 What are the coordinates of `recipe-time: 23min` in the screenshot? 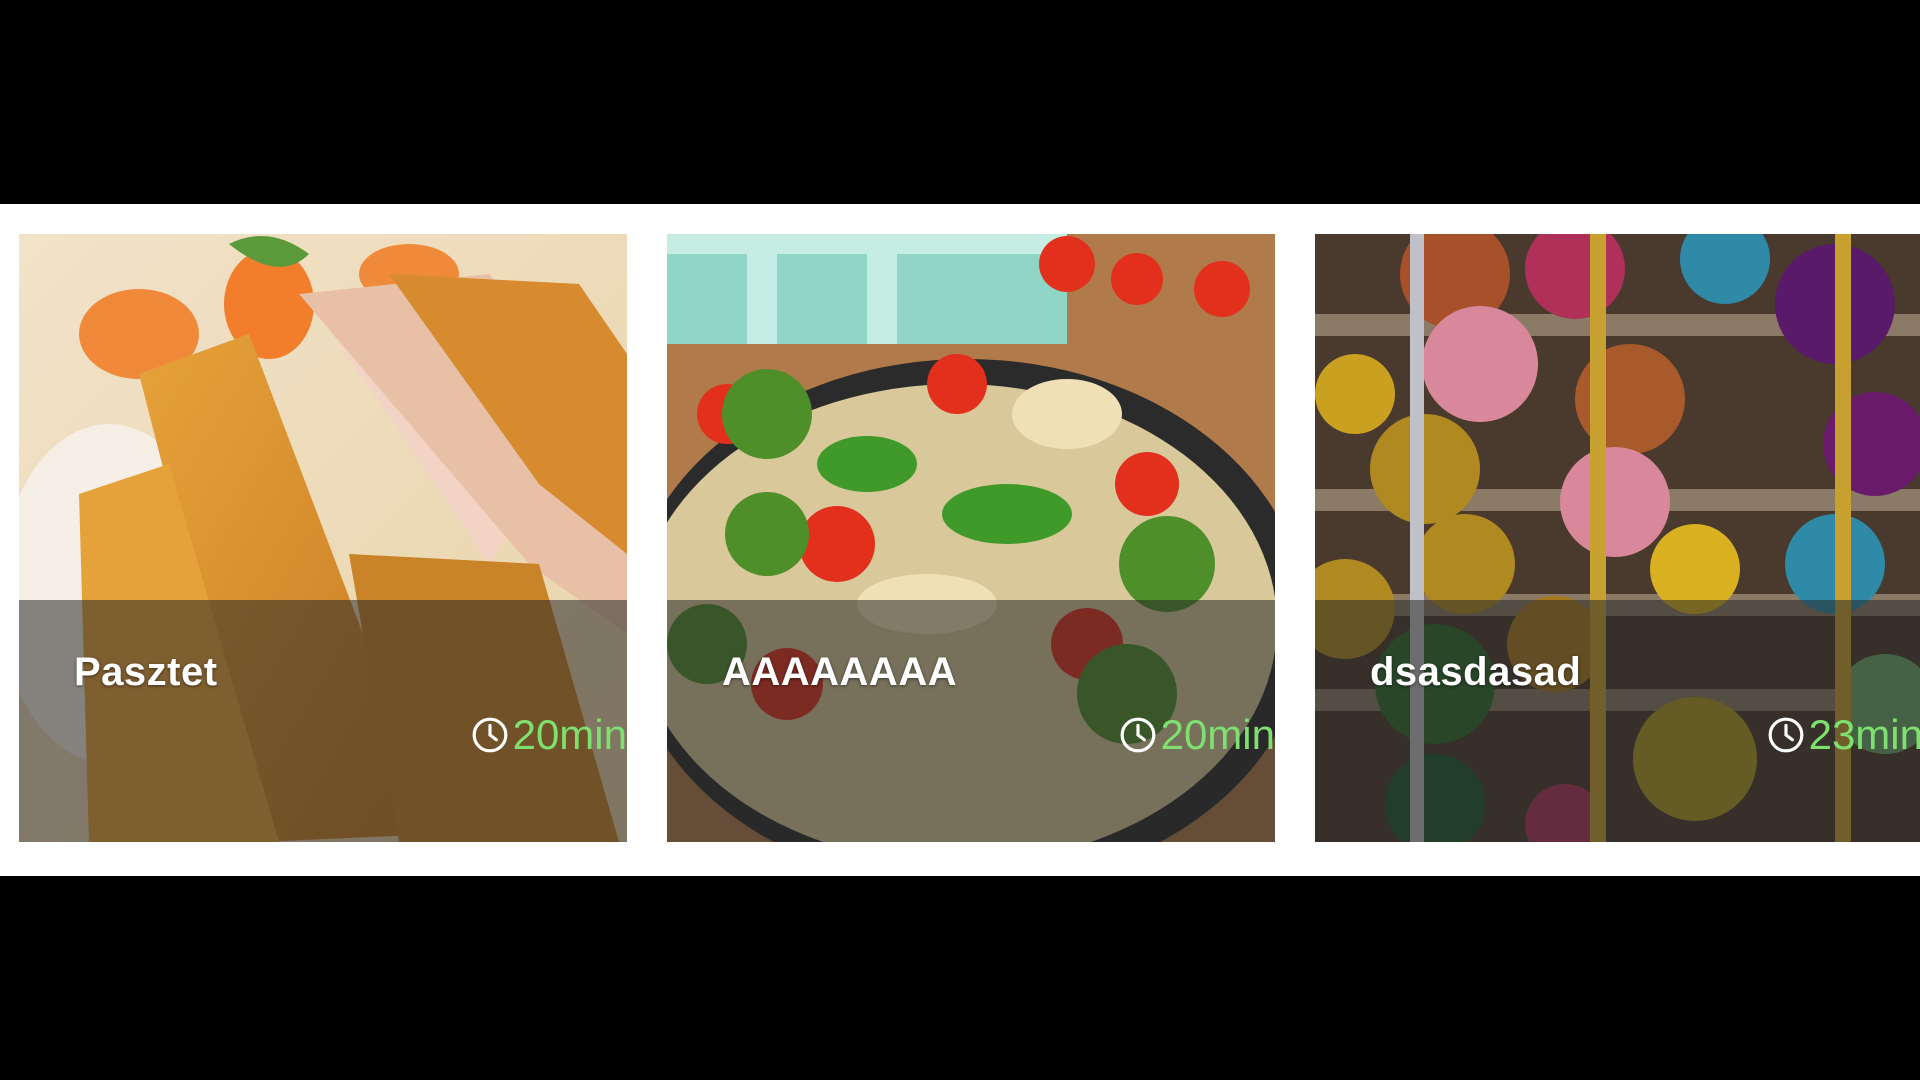 It's located at (1843, 735).